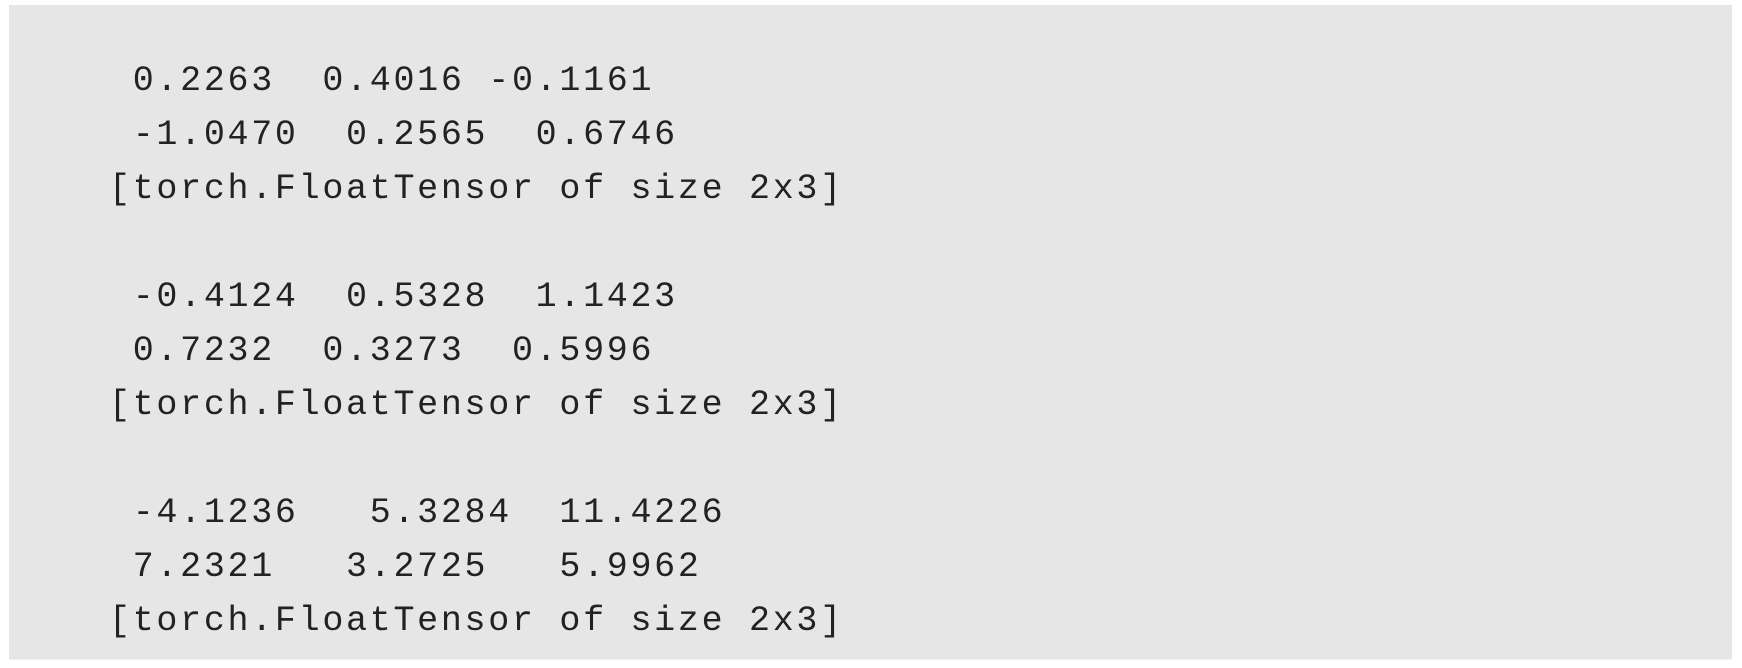 This screenshot has height=668, width=1742. I want to click on tensor-1-row-2: -1.0470 0.2565 0.6746, so click(393, 135).